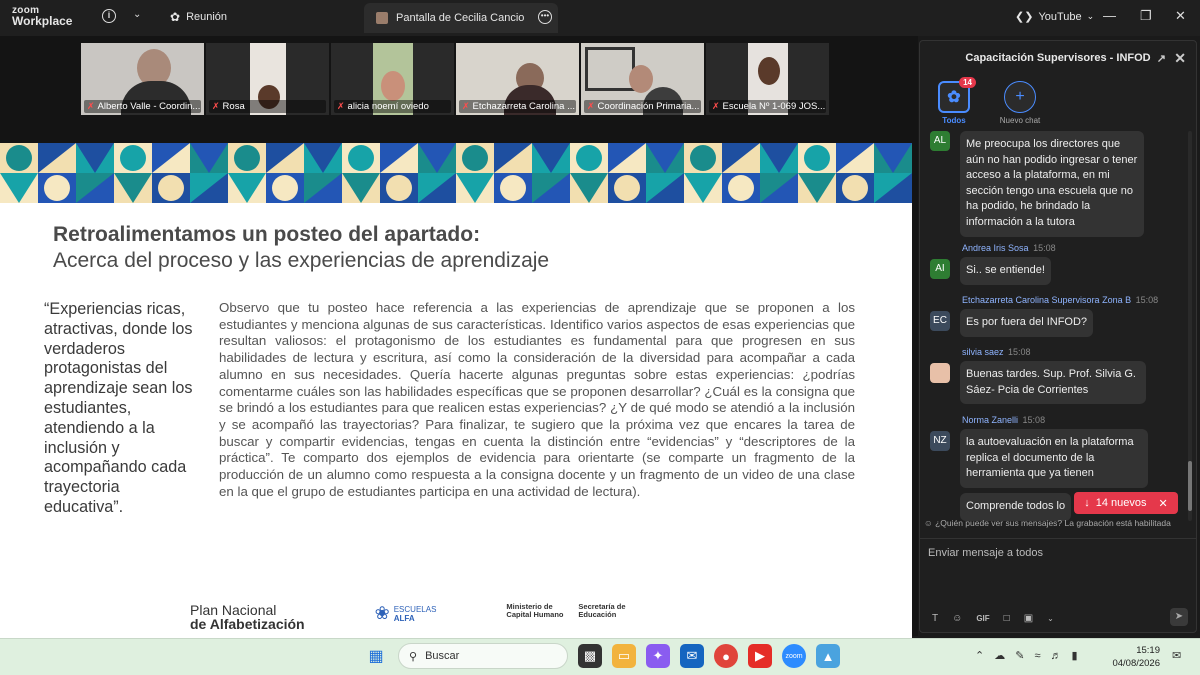  I want to click on chat-composer: Enviar mensaje a todos T ☺ GIF □ ▣ ⌄ ➤, so click(1058, 586).